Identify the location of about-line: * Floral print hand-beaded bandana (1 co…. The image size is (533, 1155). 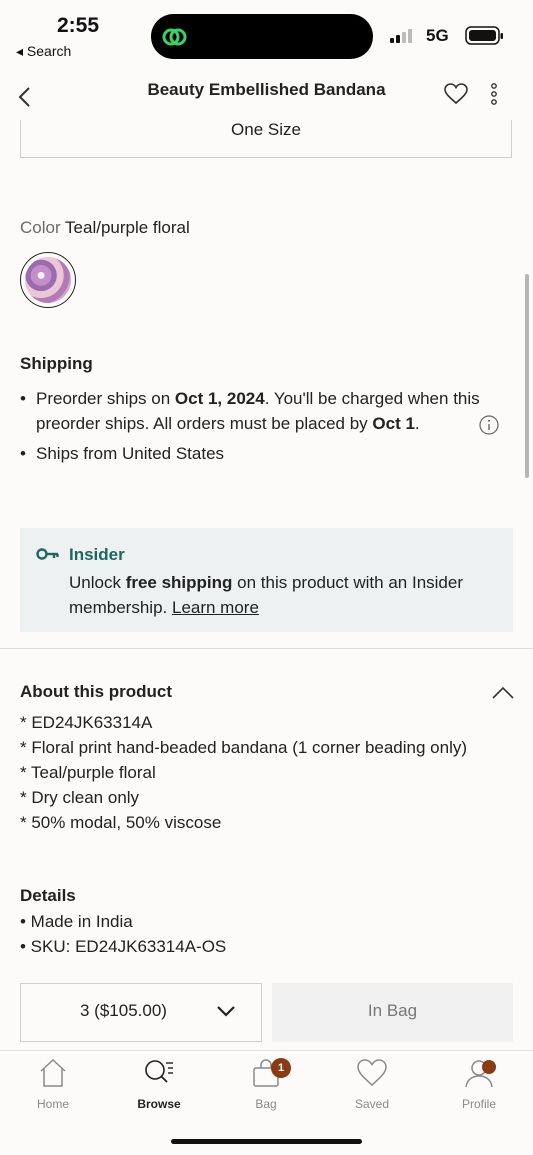
(244, 747).